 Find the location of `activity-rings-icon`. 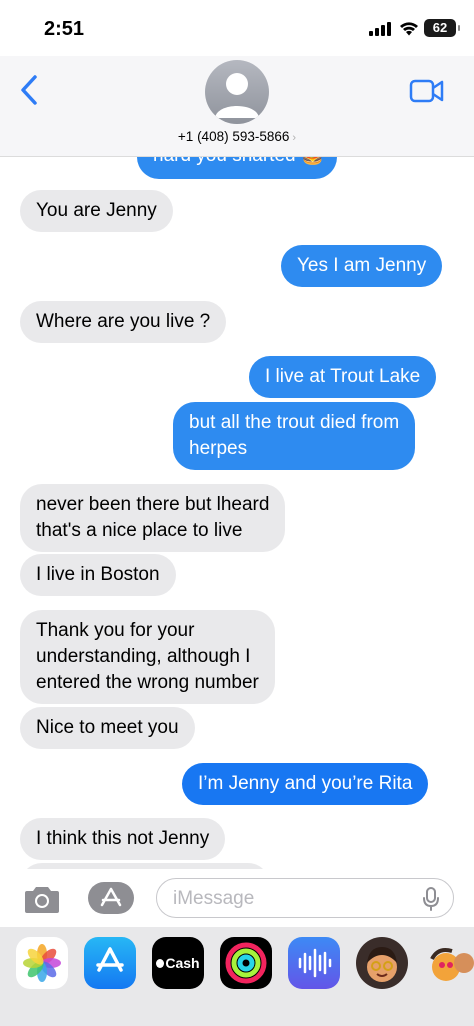

activity-rings-icon is located at coordinates (246, 963).